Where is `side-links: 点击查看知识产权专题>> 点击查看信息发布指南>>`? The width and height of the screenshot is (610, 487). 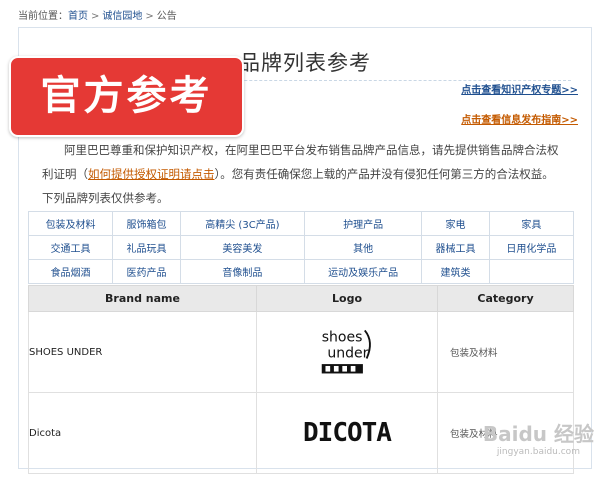 side-links: 点击查看知识产权专题>> 点击查看信息发布指南>> is located at coordinates (519, 111).